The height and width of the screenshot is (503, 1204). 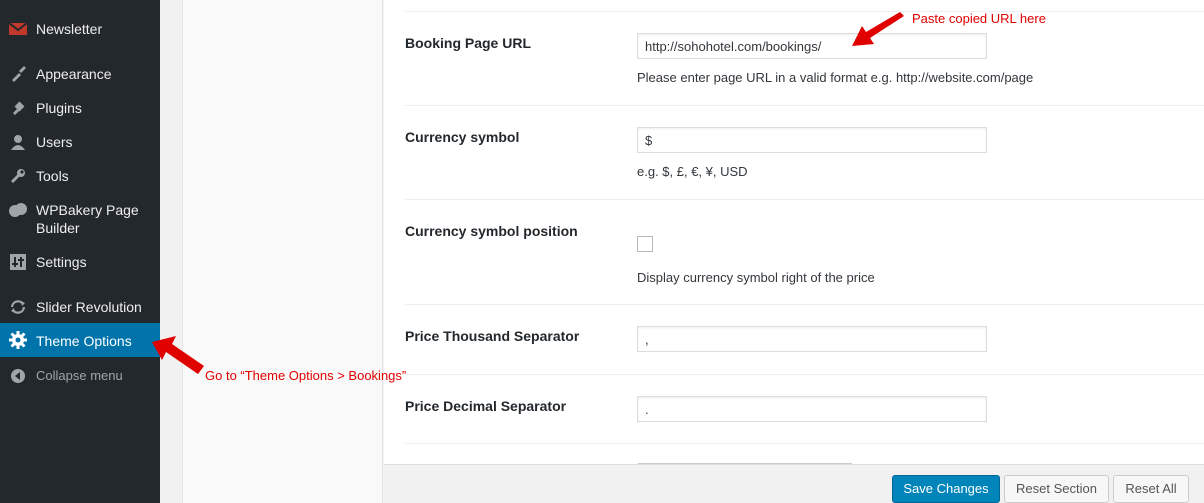 I want to click on goto-theme-options-annotation: Go to “Theme Options > Bookings”, so click(x=306, y=375).